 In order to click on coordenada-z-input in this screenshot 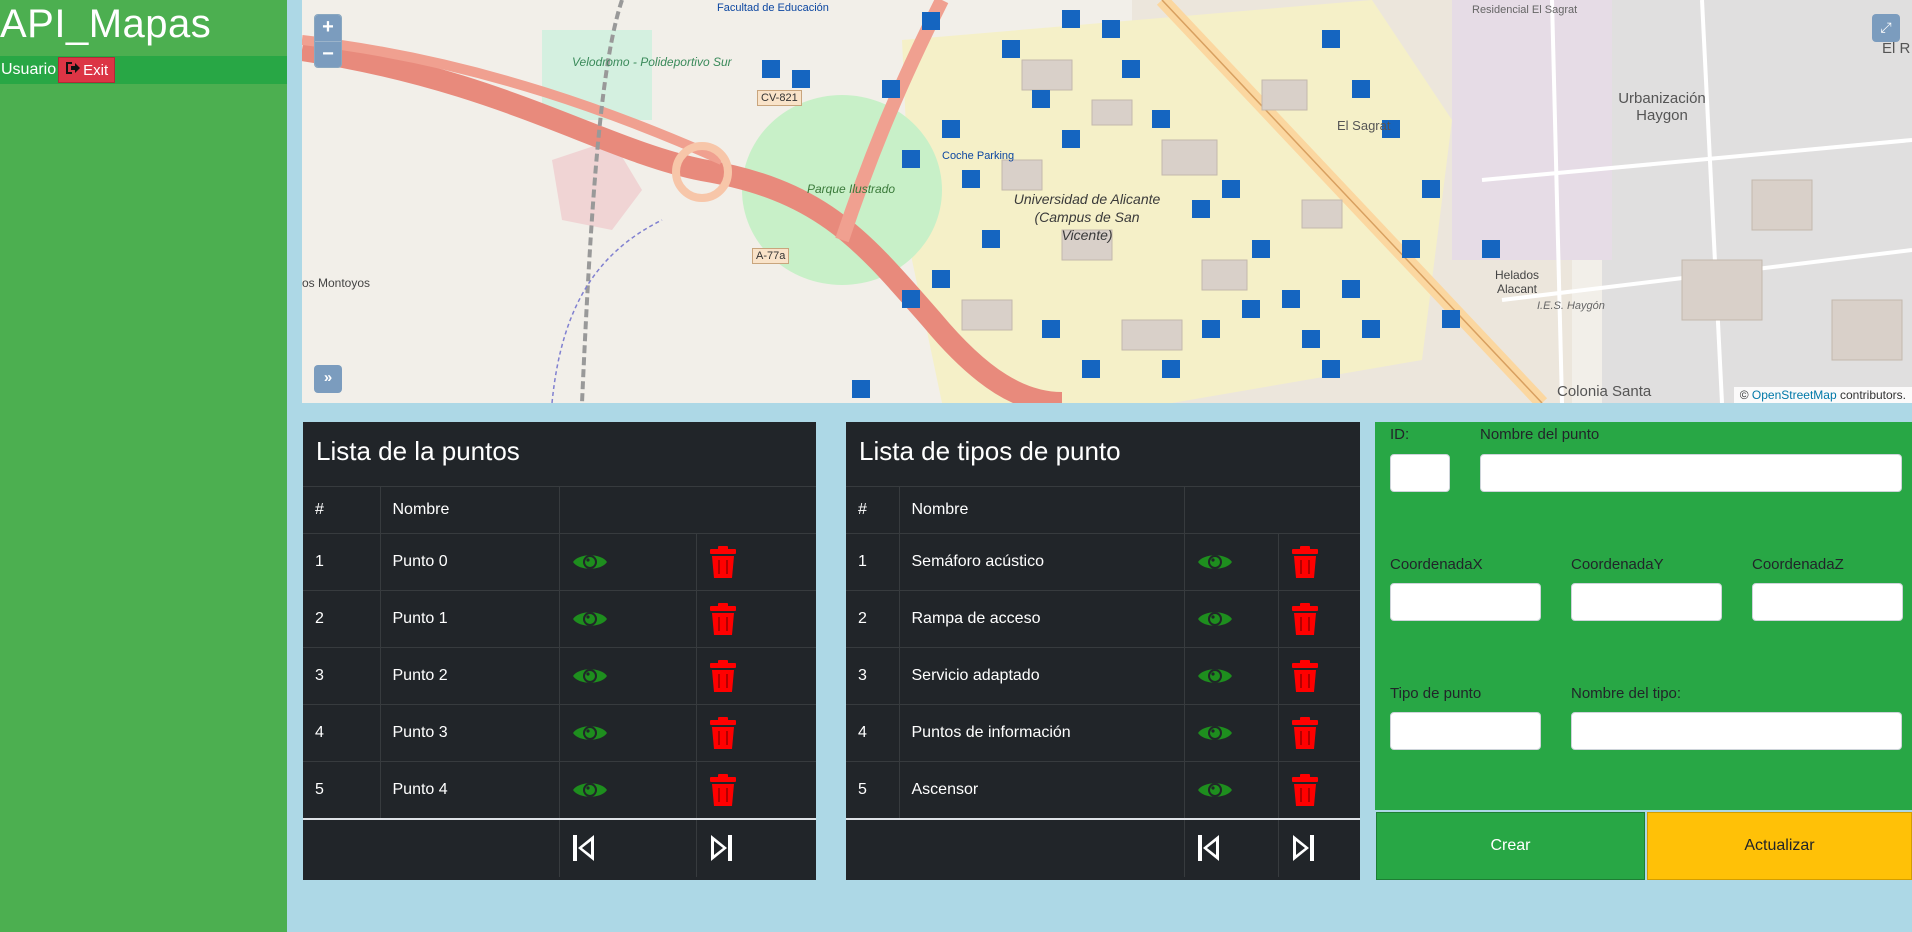, I will do `click(1827, 602)`.